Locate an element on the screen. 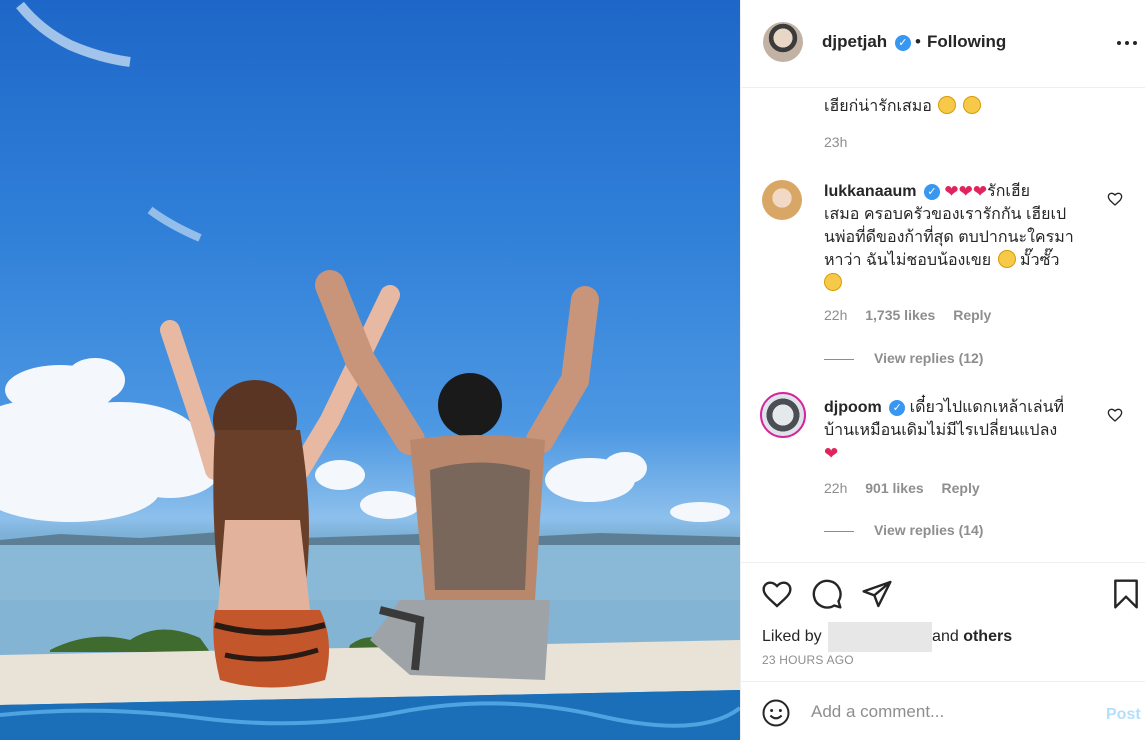 The image size is (1145, 740). emoji-smiley-icon is located at coordinates (776, 713).